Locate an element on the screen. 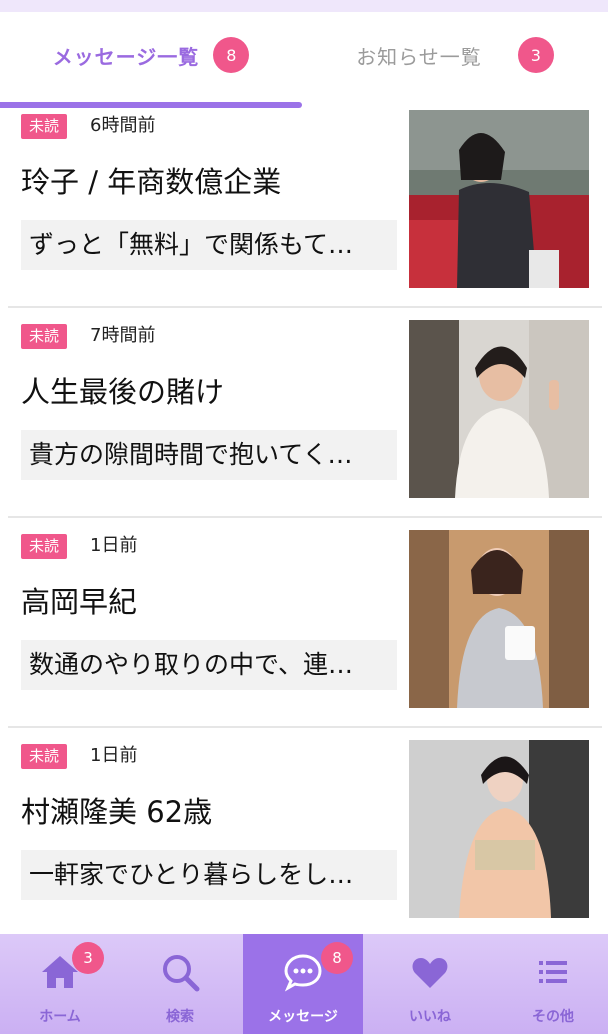  top-strip is located at coordinates (304, 6).